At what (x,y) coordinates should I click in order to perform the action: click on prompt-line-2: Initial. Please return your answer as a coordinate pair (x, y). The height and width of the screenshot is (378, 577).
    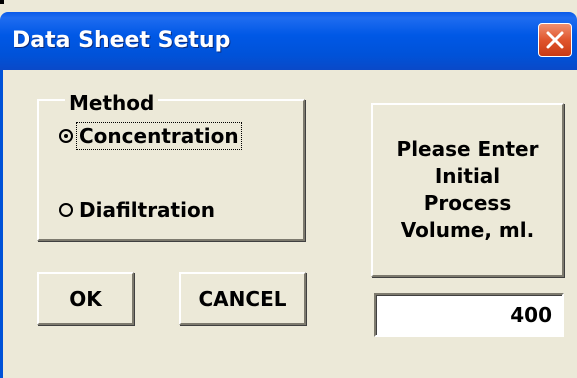
    Looking at the image, I should click on (467, 176).